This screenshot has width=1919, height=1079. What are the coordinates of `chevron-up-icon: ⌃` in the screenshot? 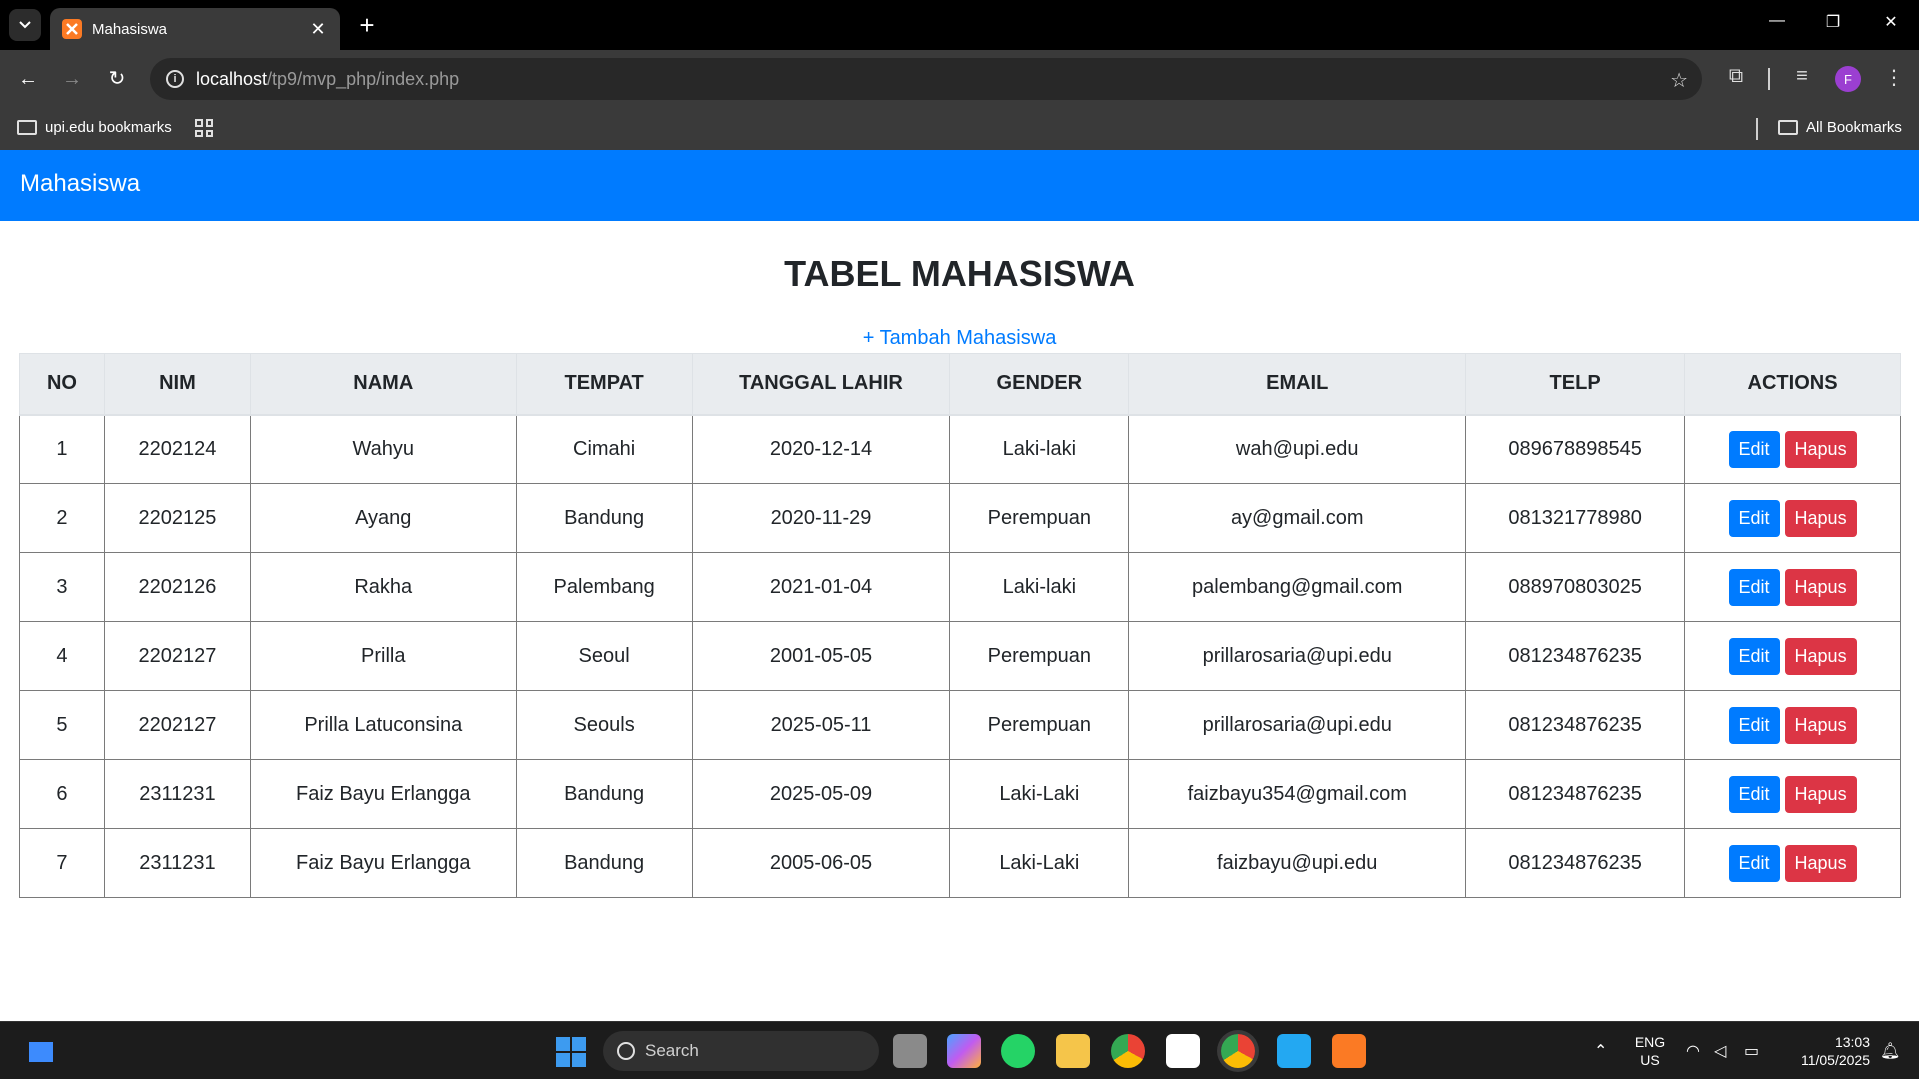 It's located at (1600, 1051).